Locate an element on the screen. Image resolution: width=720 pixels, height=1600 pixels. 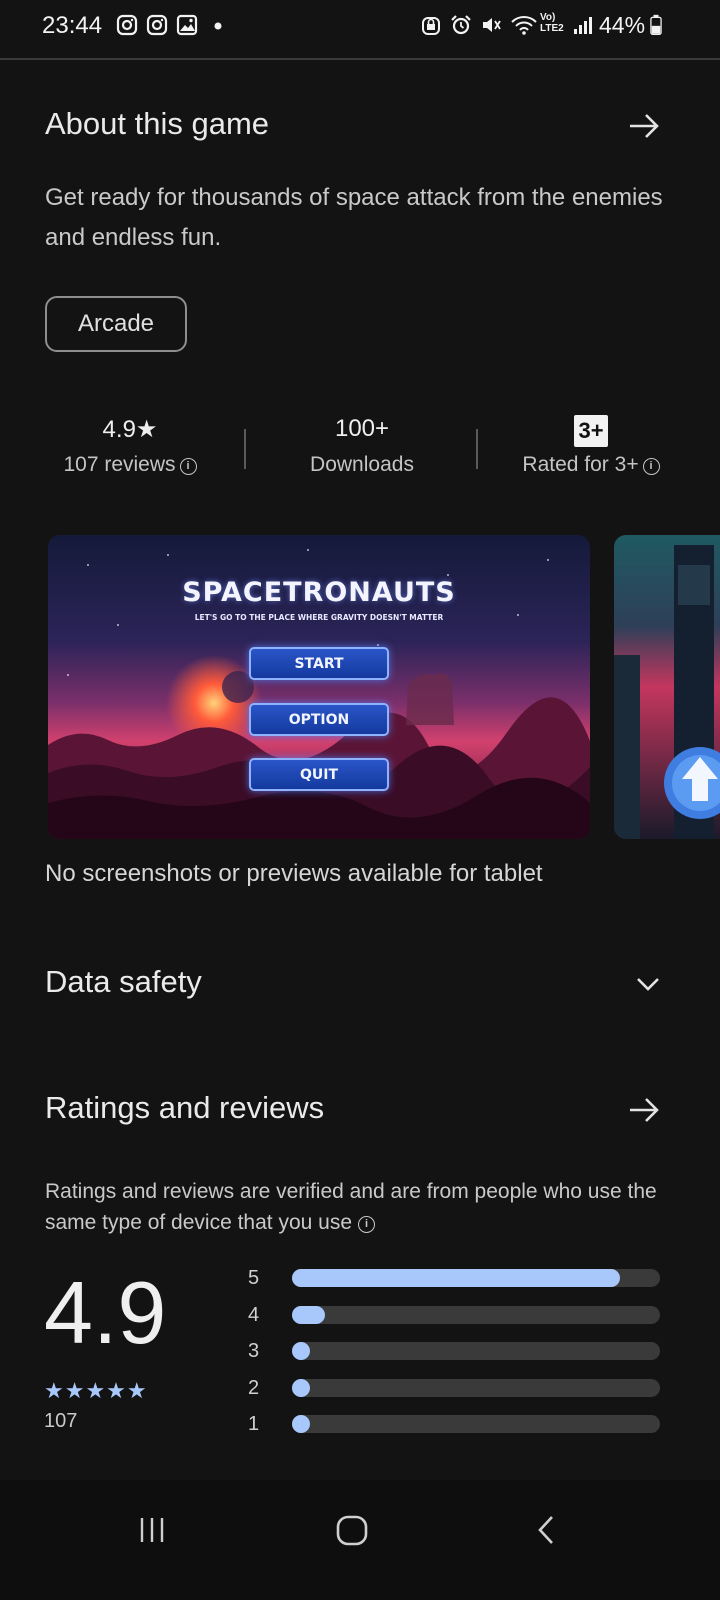
back-icon is located at coordinates (547, 1530).